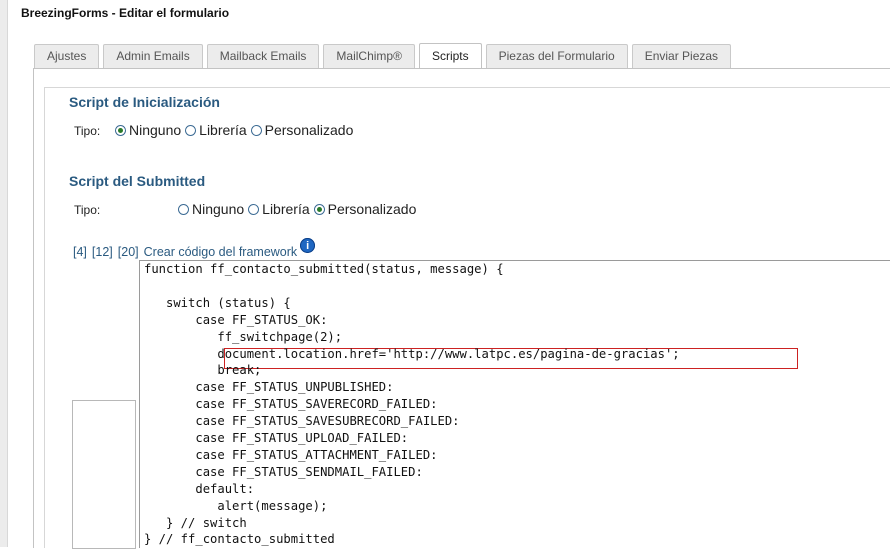 The width and height of the screenshot is (890, 549). Describe the element at coordinates (104, 474) in the screenshot. I see `side-box` at that location.